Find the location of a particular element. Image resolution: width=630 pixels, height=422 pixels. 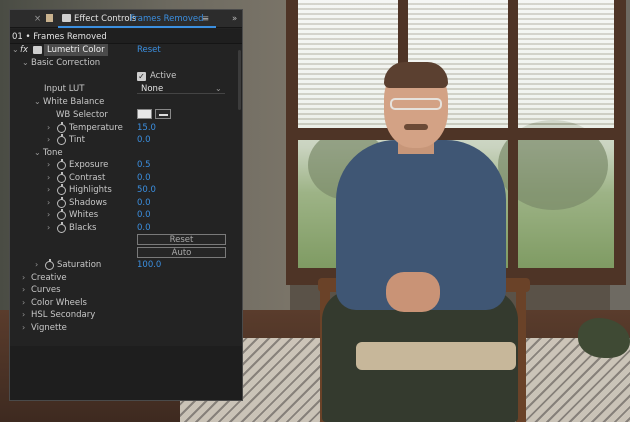

active-label: Active is located at coordinates (163, 76).